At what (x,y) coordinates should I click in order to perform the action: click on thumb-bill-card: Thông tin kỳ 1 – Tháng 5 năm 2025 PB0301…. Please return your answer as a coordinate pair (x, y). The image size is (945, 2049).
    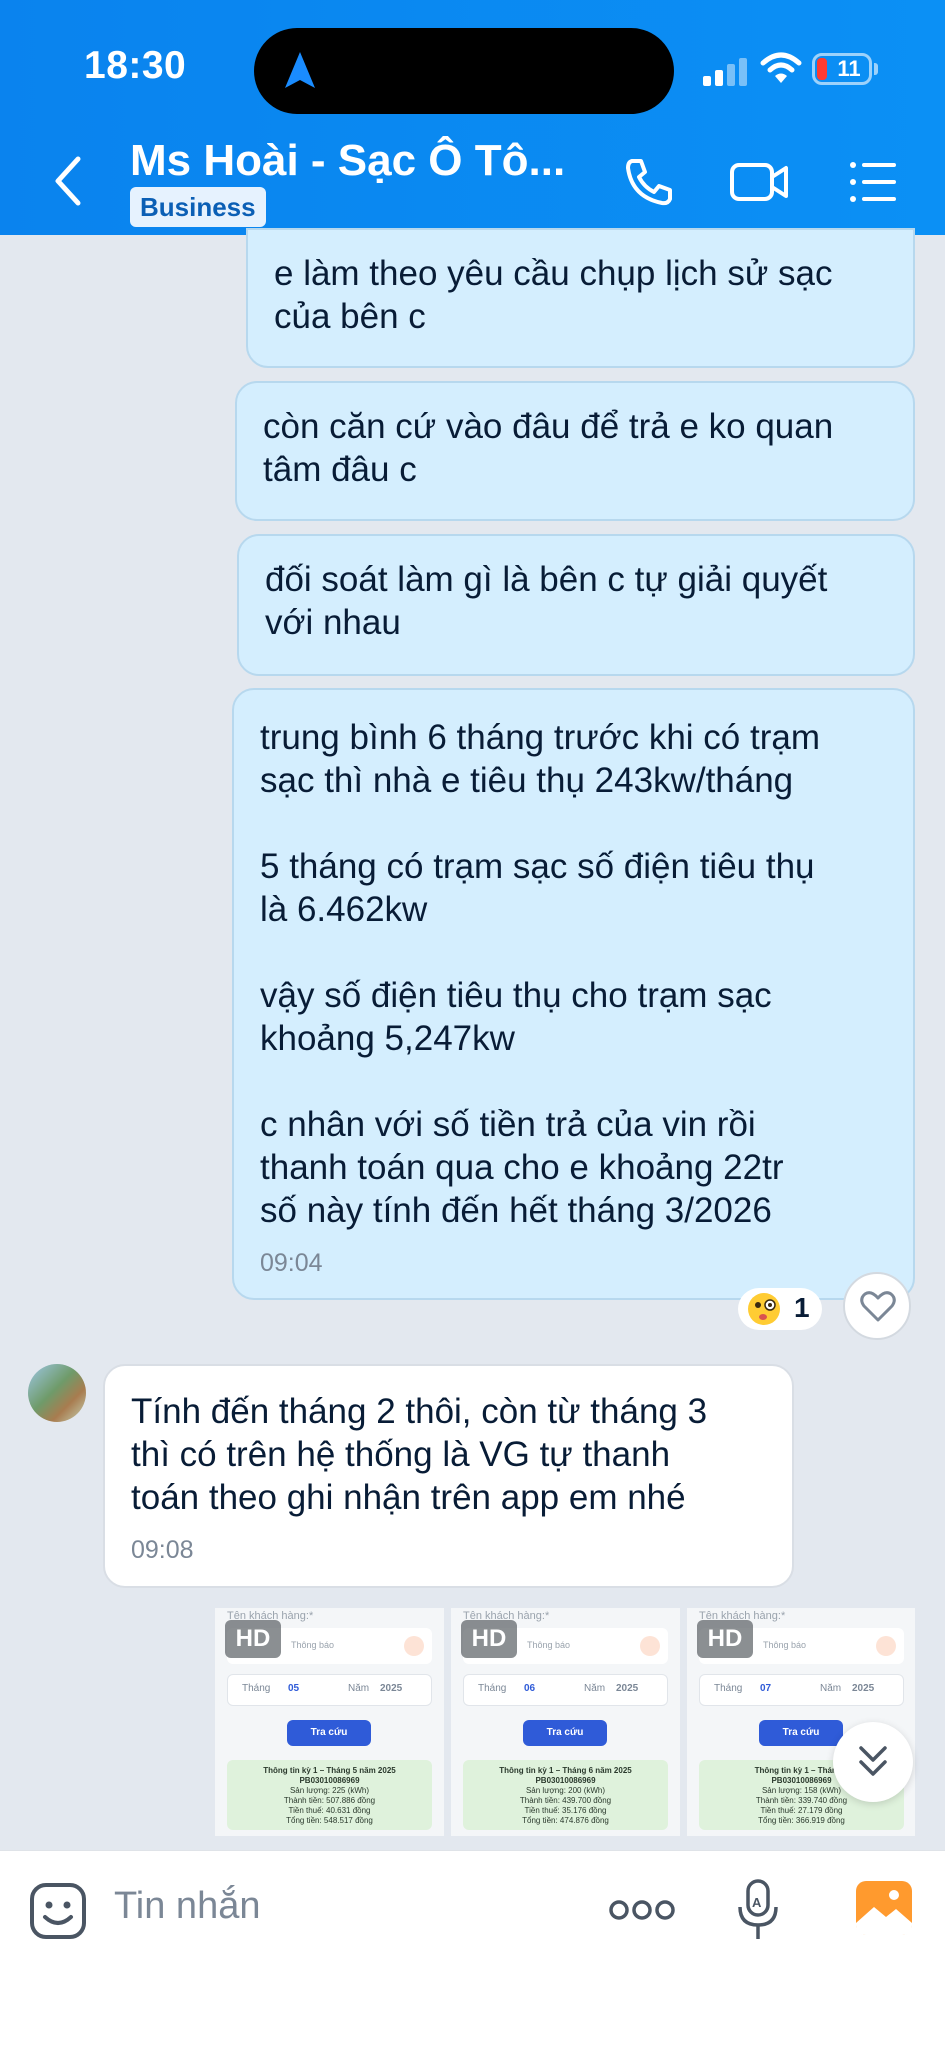
    Looking at the image, I should click on (329, 1795).